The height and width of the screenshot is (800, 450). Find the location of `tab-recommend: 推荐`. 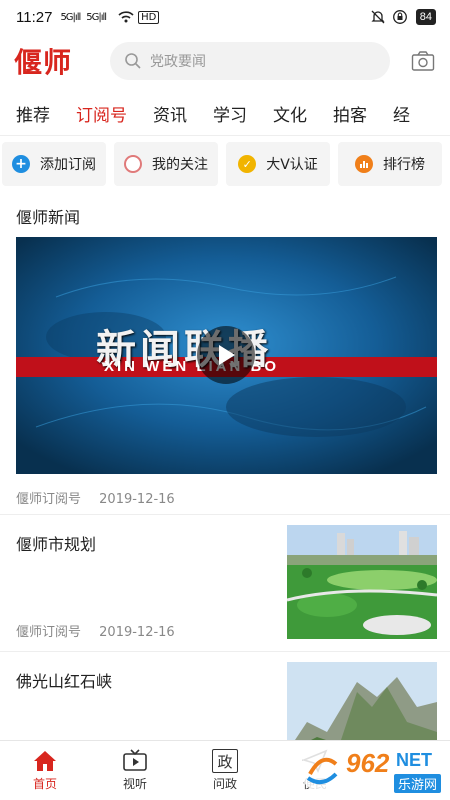

tab-recommend: 推荐 is located at coordinates (33, 113).